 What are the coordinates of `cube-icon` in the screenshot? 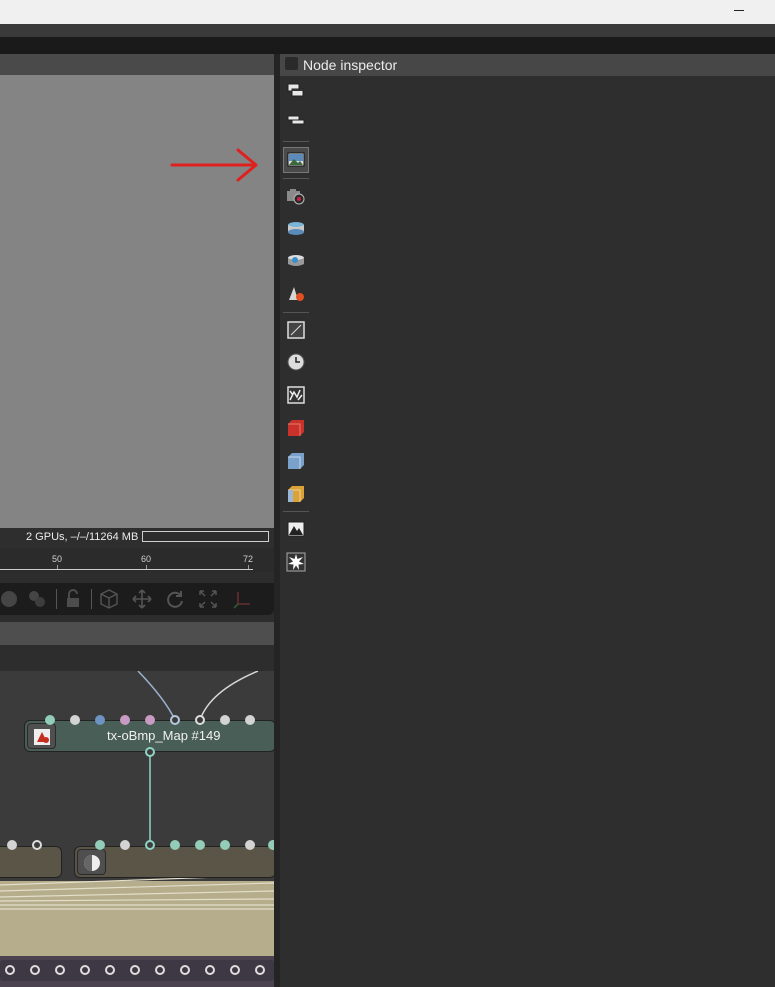 It's located at (109, 599).